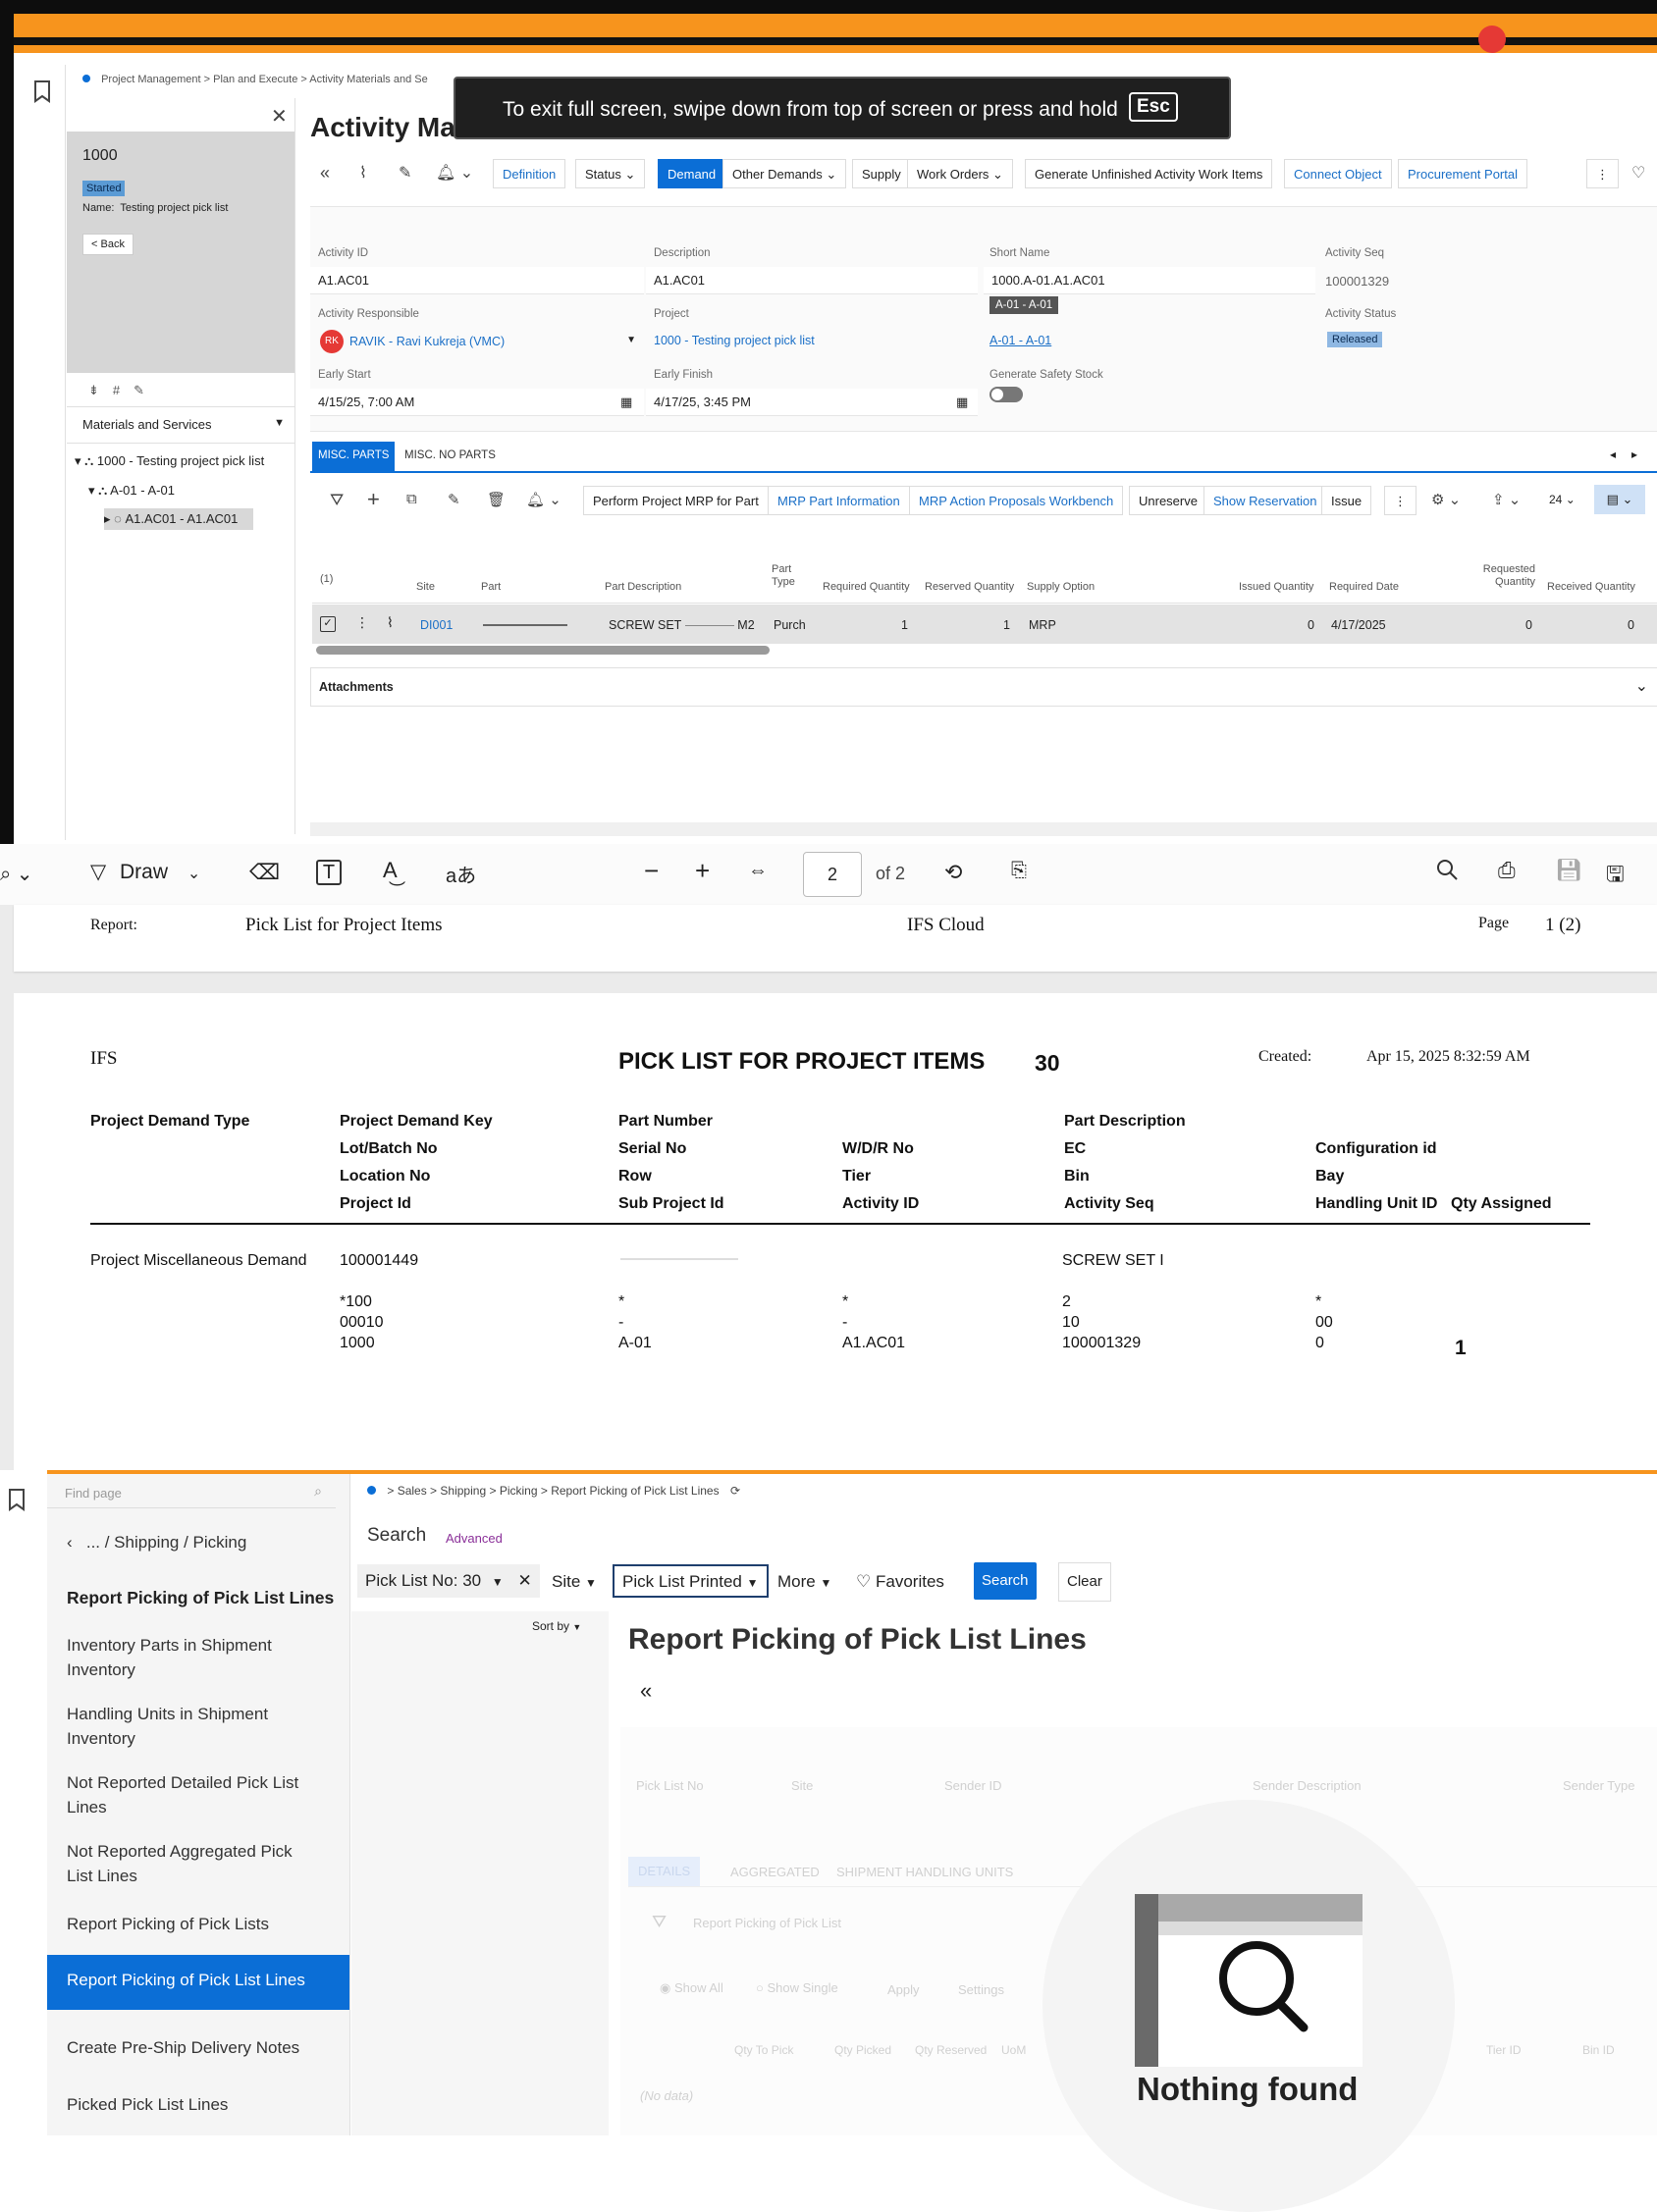 The image size is (1657, 2212). Describe the element at coordinates (960, 173) in the screenshot. I see `work-orders-button: Work Orders ⌄` at that location.